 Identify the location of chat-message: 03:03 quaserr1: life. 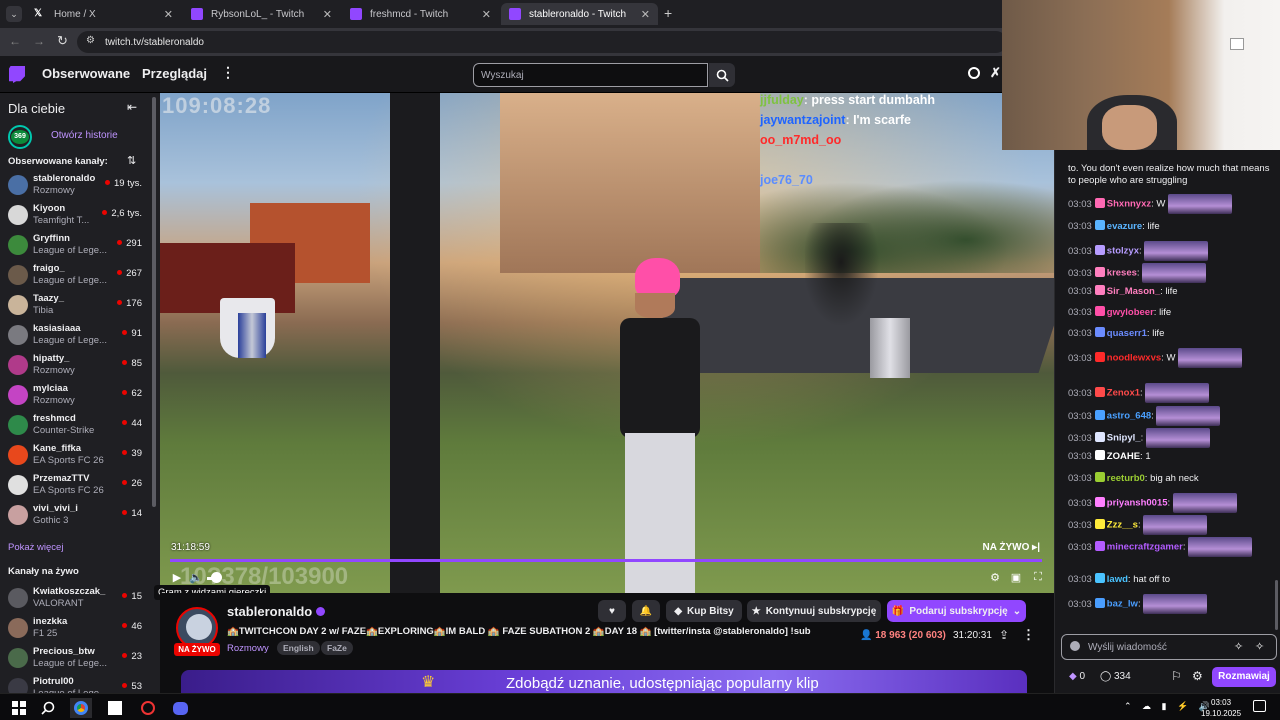
(1172, 333).